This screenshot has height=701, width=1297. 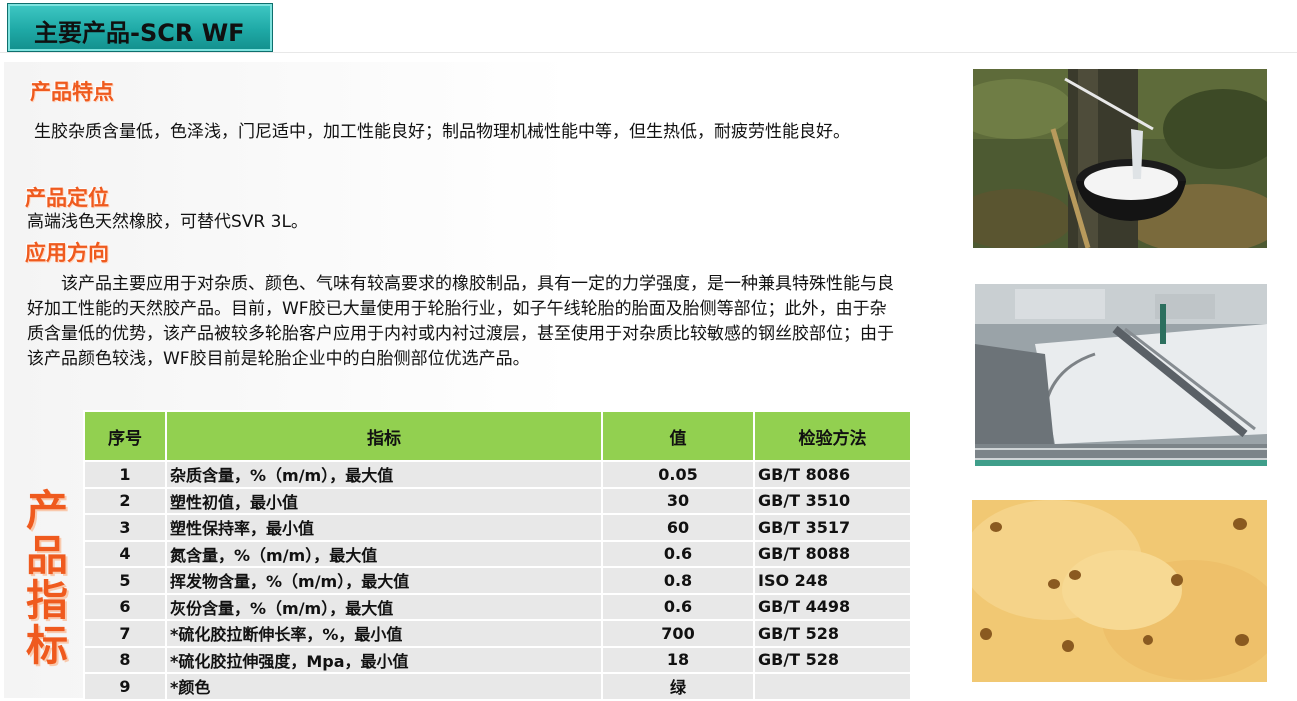 I want to click on table-row: 4 氮含量，%（m/m），最大值 0.6 GB/T 8088, so click(x=497, y=553).